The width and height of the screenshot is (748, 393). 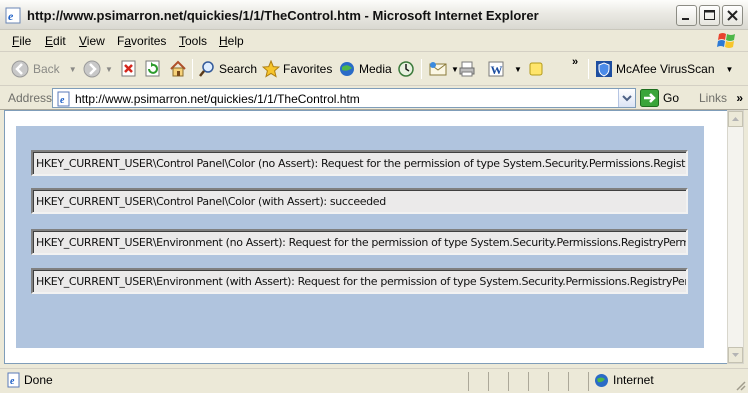 What do you see at coordinates (604, 69) in the screenshot?
I see `mcafee-shield-icon` at bounding box center [604, 69].